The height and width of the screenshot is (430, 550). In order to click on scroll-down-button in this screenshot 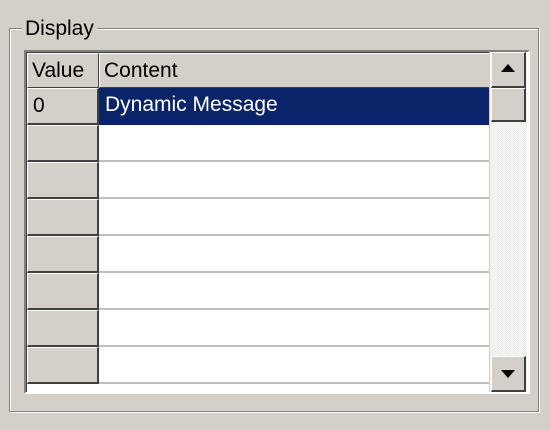, I will do `click(508, 374)`.